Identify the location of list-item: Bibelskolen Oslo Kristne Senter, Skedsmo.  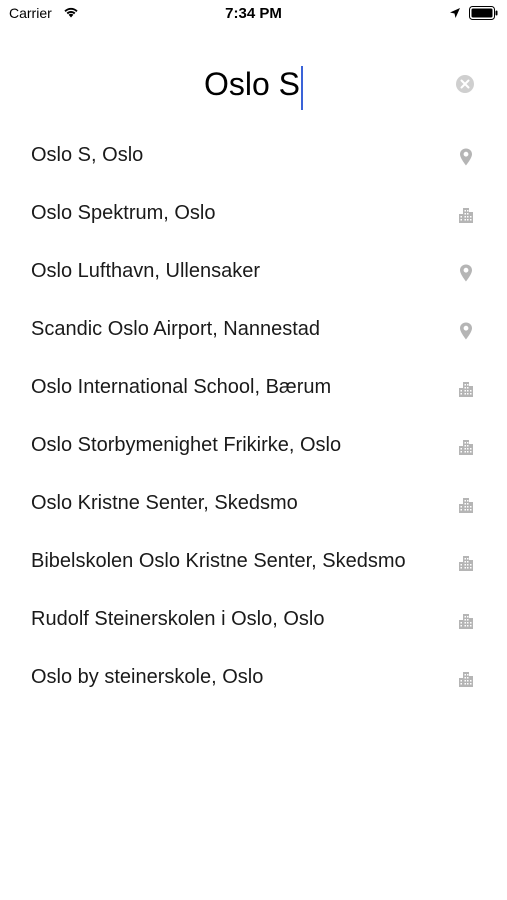
(253, 563).